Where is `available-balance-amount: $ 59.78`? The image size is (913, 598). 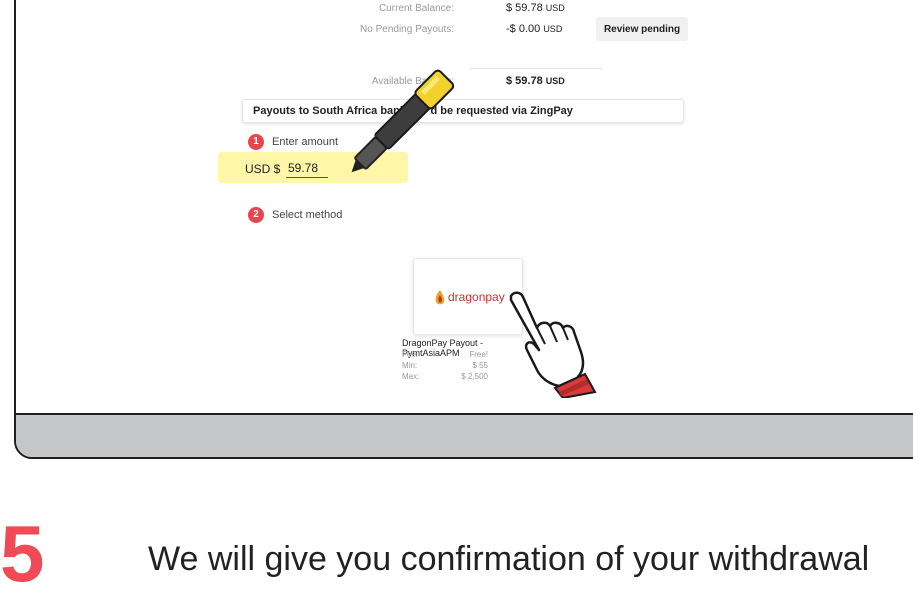 available-balance-amount: $ 59.78 is located at coordinates (524, 81).